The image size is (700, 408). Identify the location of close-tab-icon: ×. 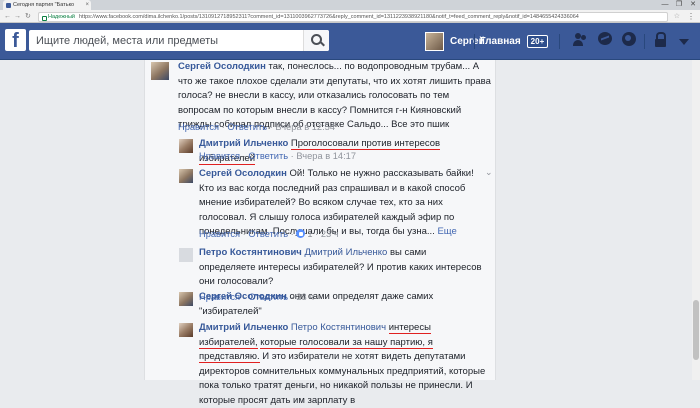
(87, 5).